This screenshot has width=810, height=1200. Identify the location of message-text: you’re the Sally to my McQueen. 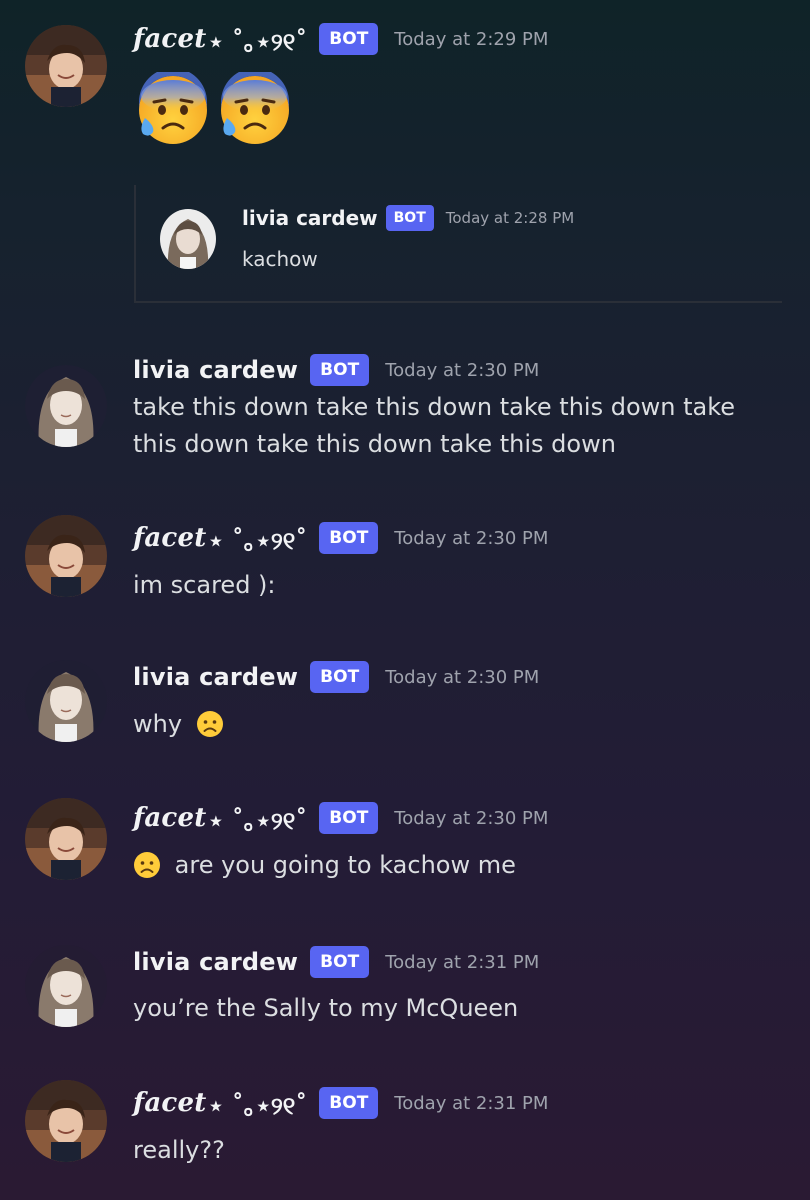
(326, 1008).